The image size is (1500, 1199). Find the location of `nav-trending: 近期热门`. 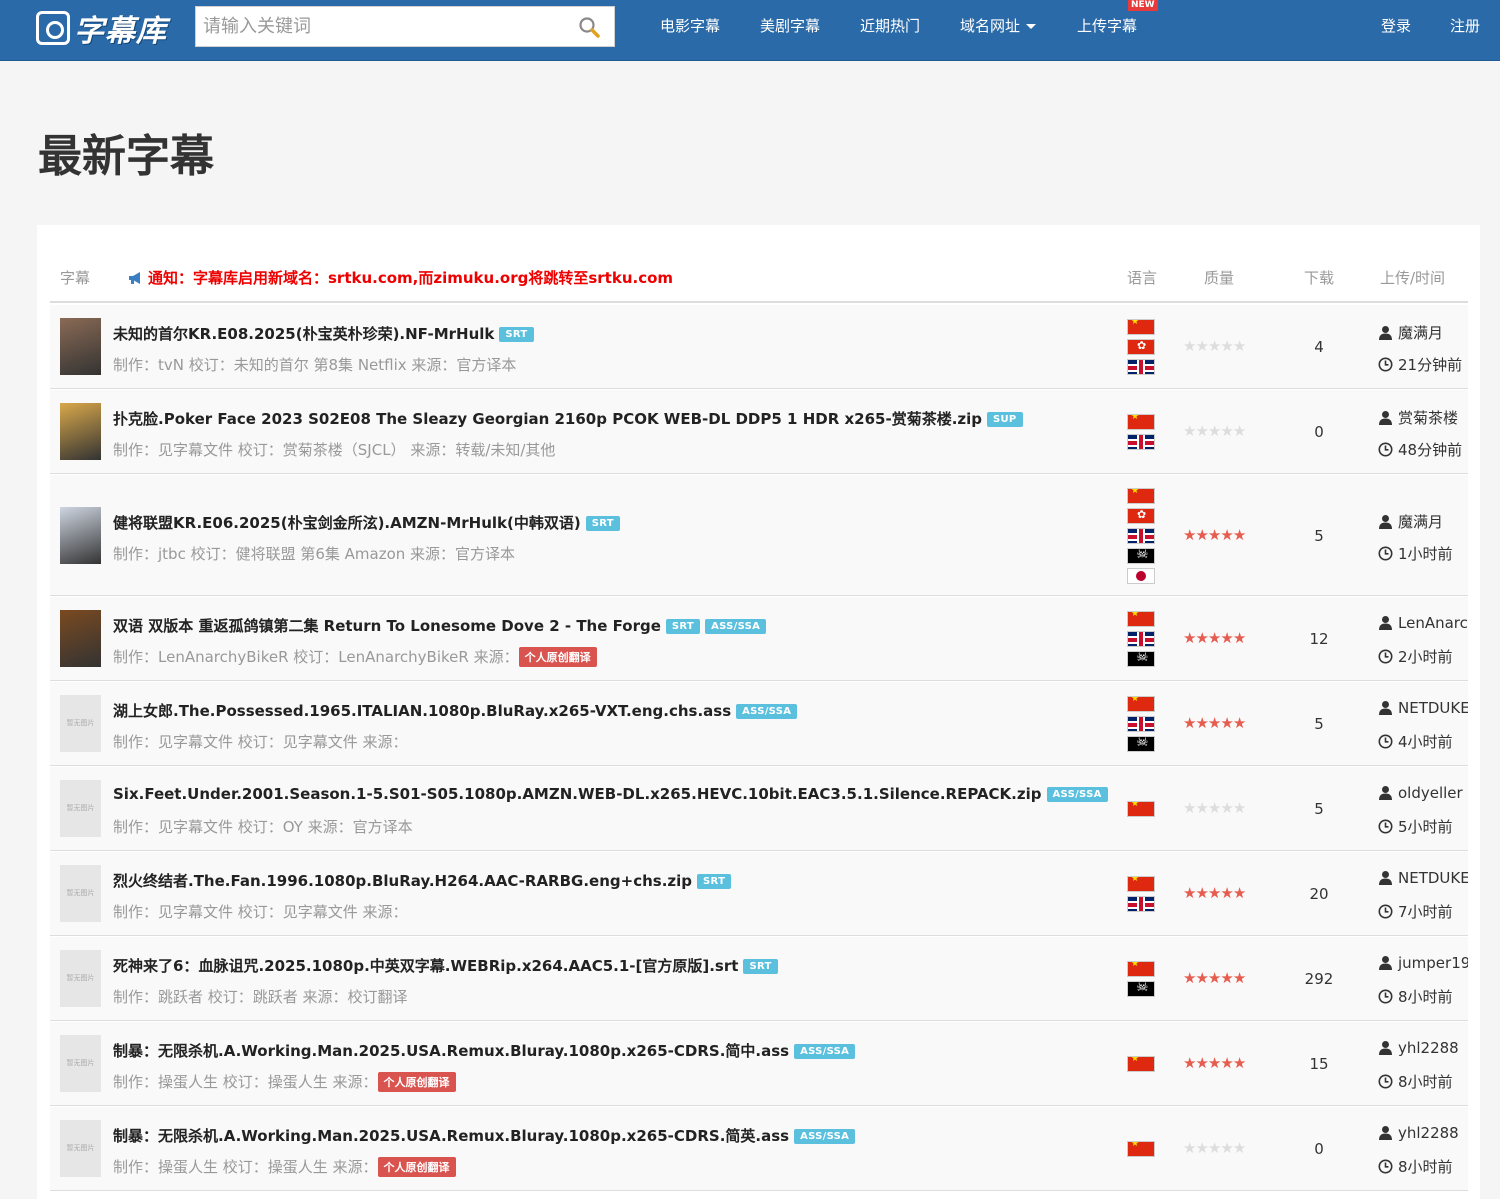

nav-trending: 近期热门 is located at coordinates (890, 25).